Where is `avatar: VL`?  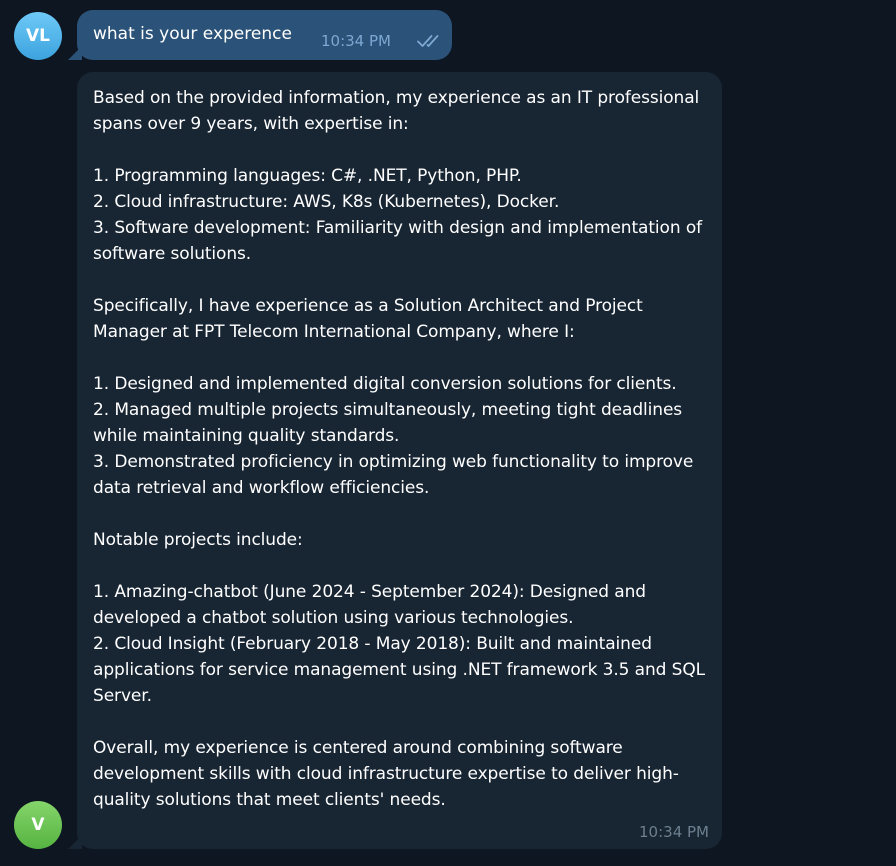 avatar: VL is located at coordinates (38, 36).